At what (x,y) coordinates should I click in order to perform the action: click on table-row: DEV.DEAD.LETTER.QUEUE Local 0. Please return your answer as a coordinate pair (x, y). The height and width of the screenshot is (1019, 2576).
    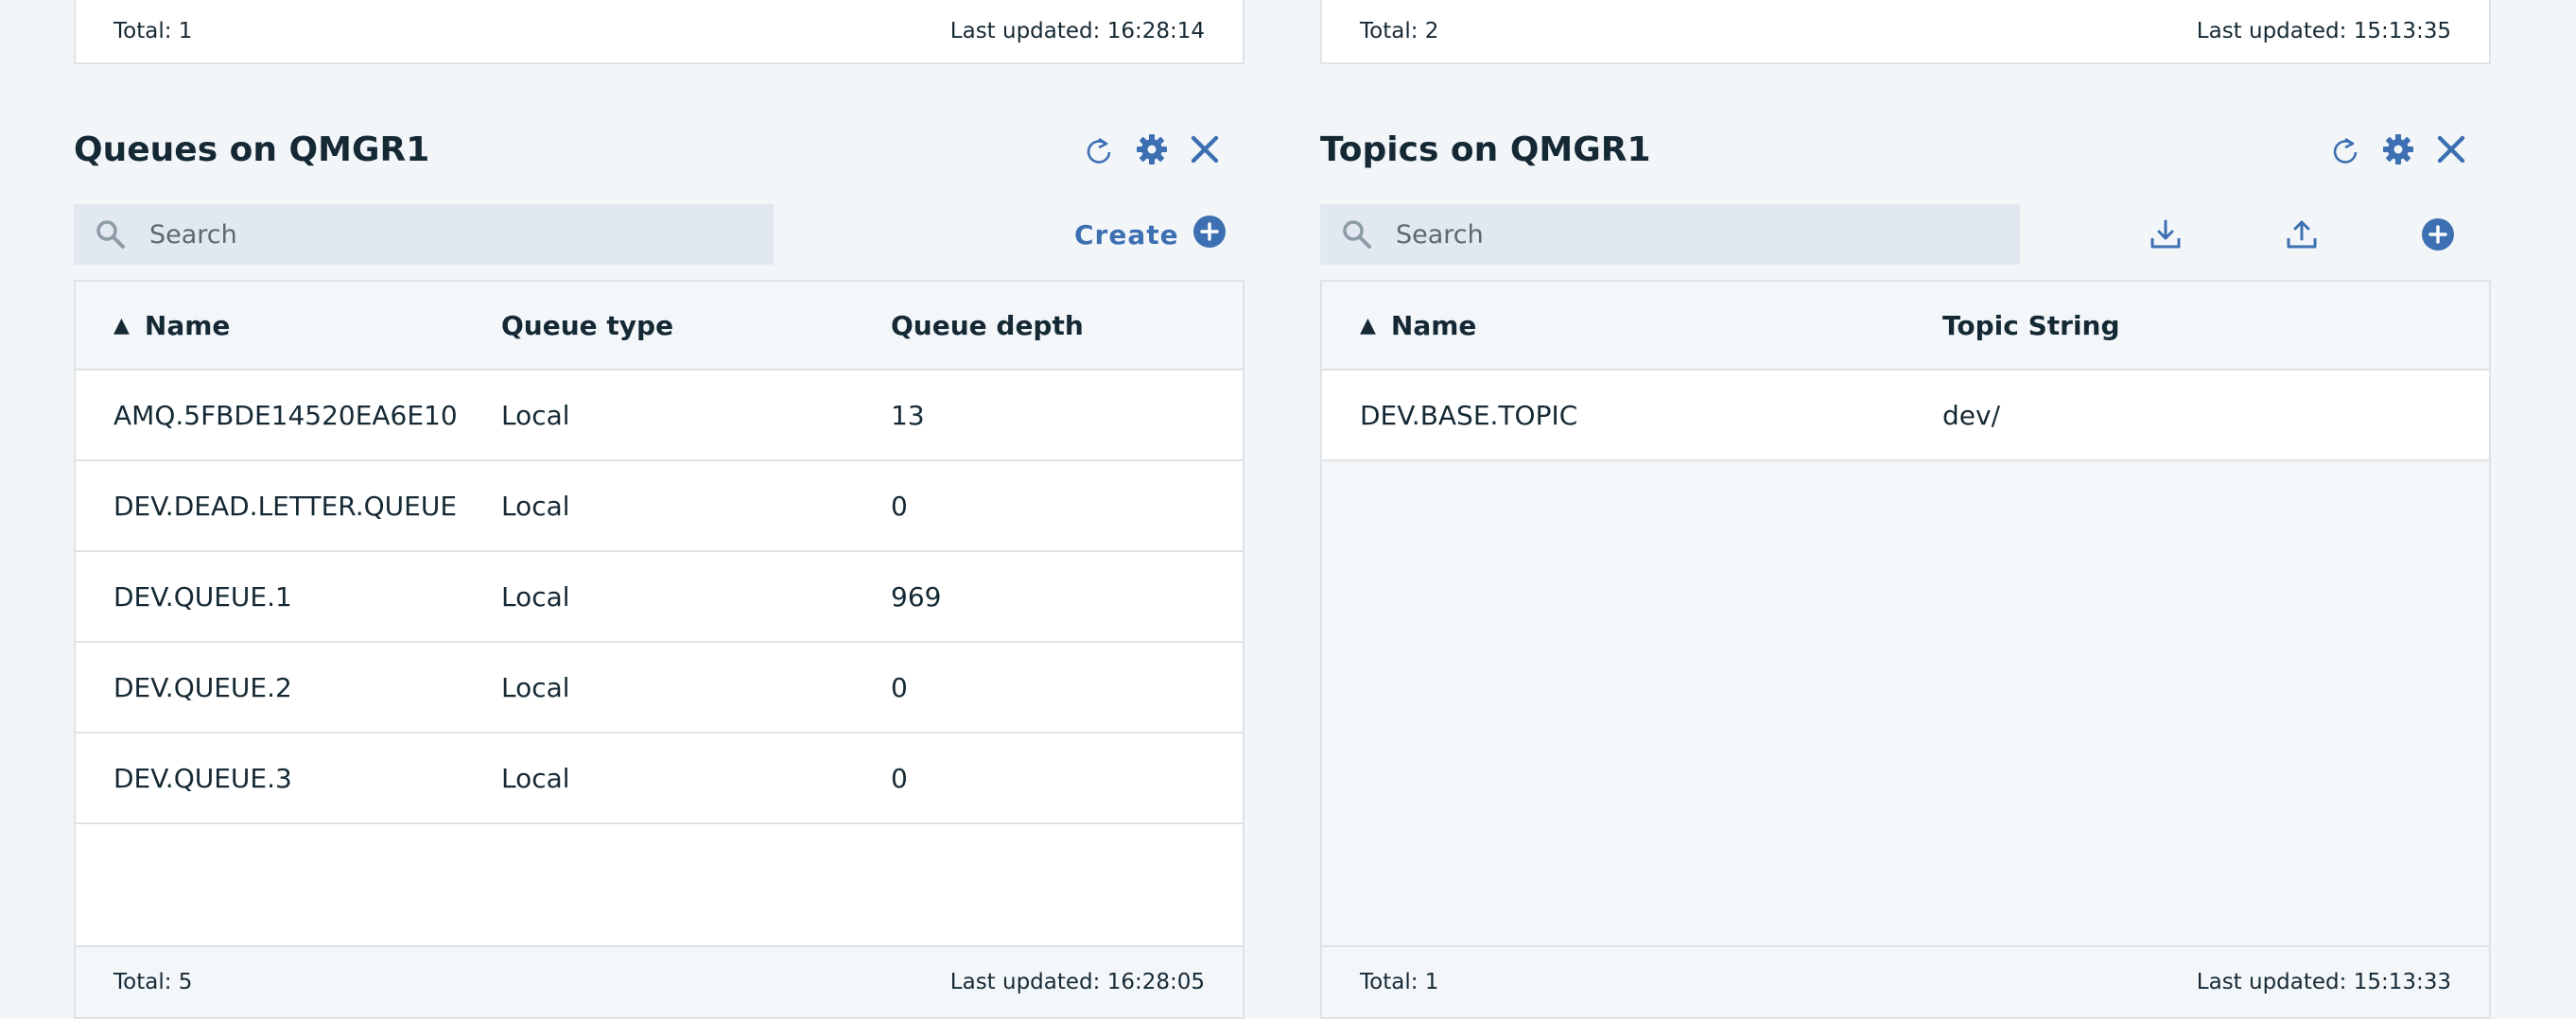
    Looking at the image, I should click on (659, 507).